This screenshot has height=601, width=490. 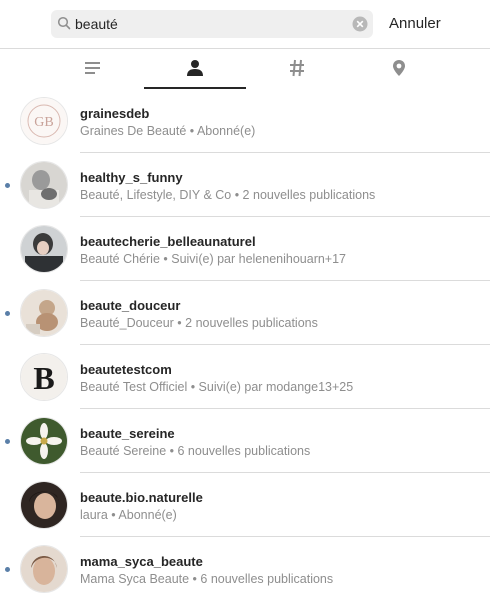 I want to click on username: mama_syca_beaute, so click(x=141, y=561).